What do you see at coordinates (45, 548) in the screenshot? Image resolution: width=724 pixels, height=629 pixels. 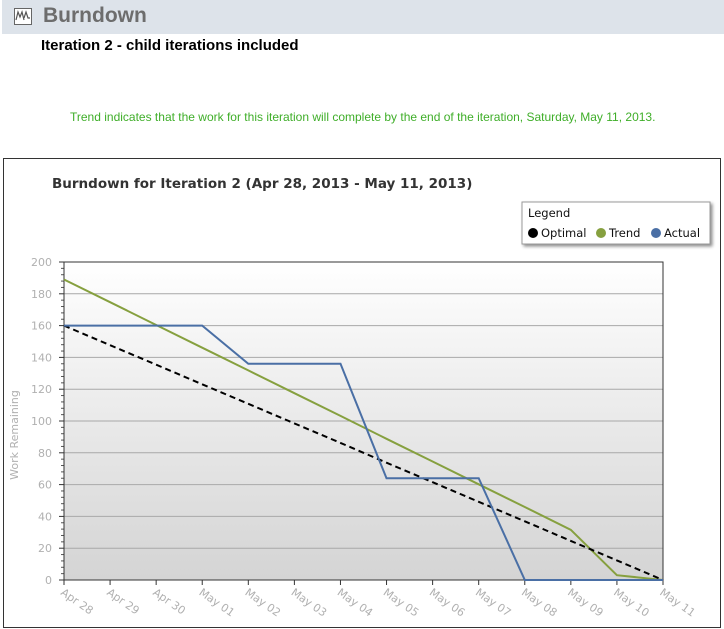 I see `y-tick-label: 20` at bounding box center [45, 548].